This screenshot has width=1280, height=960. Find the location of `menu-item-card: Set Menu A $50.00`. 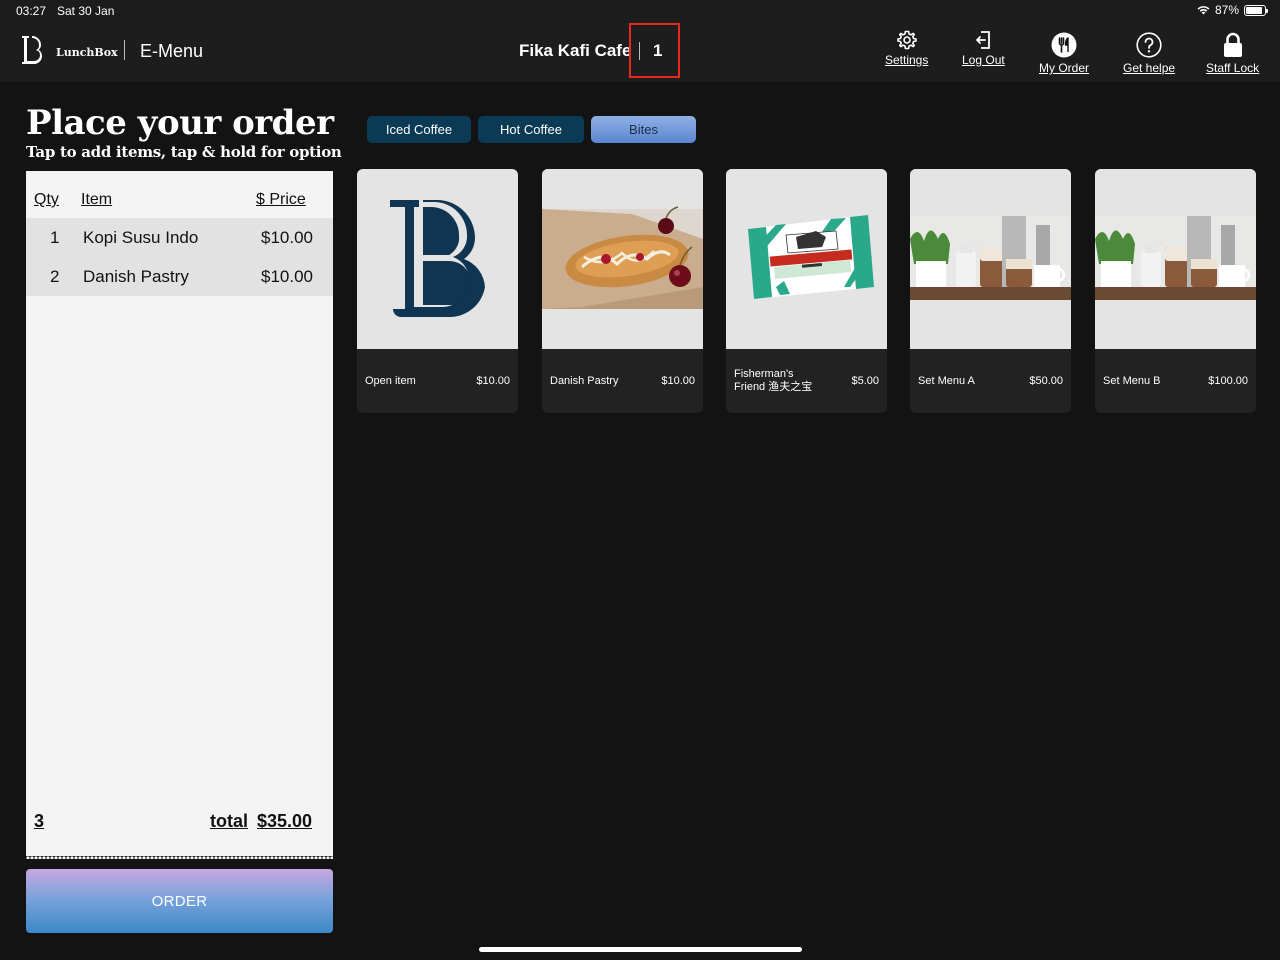

menu-item-card: Set Menu A $50.00 is located at coordinates (990, 291).